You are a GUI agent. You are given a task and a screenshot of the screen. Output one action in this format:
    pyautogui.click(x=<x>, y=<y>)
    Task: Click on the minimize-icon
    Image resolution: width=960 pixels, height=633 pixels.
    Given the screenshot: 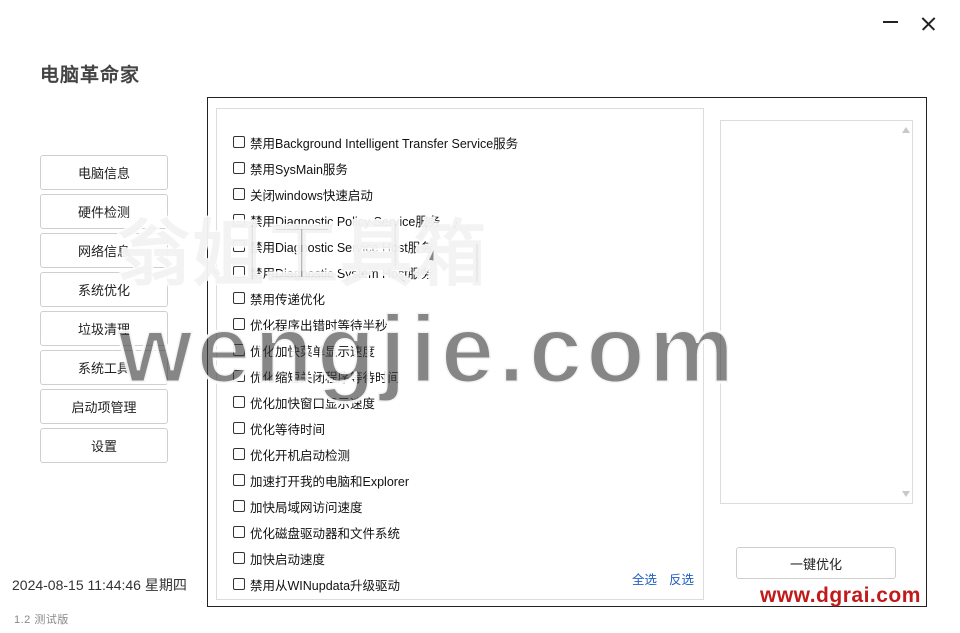 What is the action you would take?
    pyautogui.click(x=890, y=22)
    